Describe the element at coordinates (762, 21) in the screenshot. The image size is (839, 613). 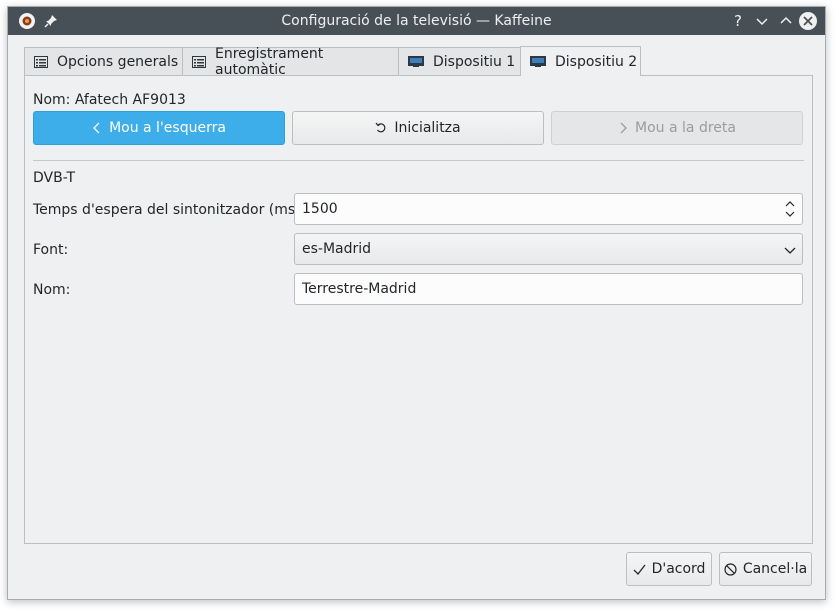
I see `minimize-icon` at that location.